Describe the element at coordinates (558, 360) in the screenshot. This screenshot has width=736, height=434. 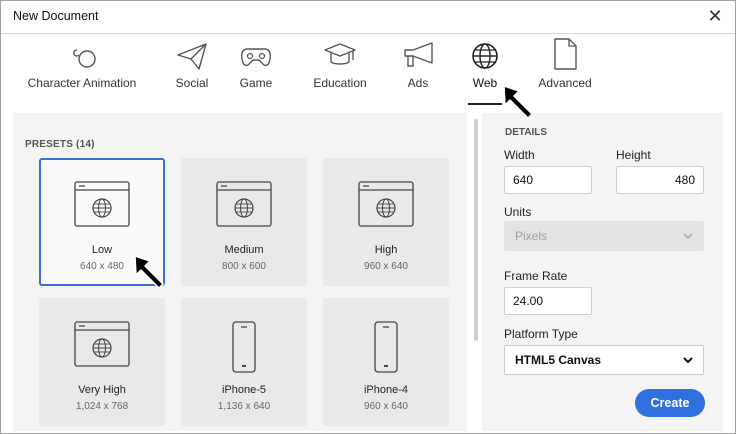
I see `platform-type-value: HTML5 Canvas` at that location.